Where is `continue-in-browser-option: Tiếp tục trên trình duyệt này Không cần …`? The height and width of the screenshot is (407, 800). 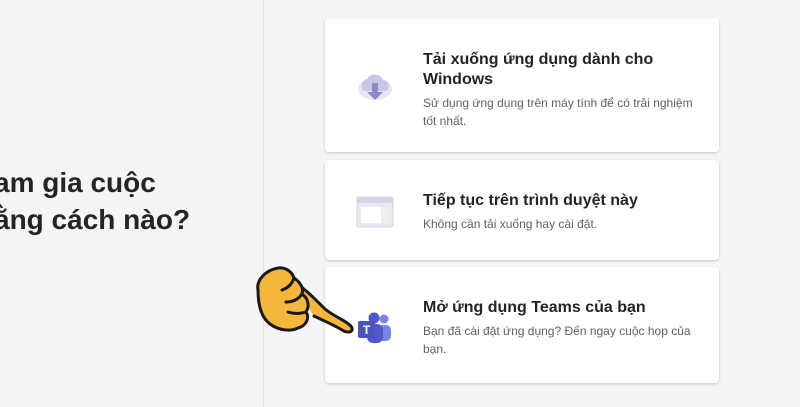
continue-in-browser-option: Tiếp tục trên trình duyệt này Không cần … is located at coordinates (522, 210).